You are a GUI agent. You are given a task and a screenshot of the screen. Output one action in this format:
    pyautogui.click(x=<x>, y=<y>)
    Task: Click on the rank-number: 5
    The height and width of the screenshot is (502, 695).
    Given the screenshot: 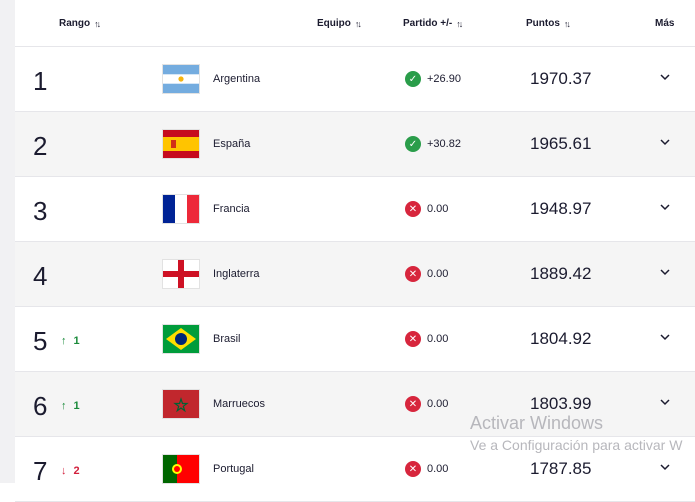 What is the action you would take?
    pyautogui.click(x=40, y=341)
    